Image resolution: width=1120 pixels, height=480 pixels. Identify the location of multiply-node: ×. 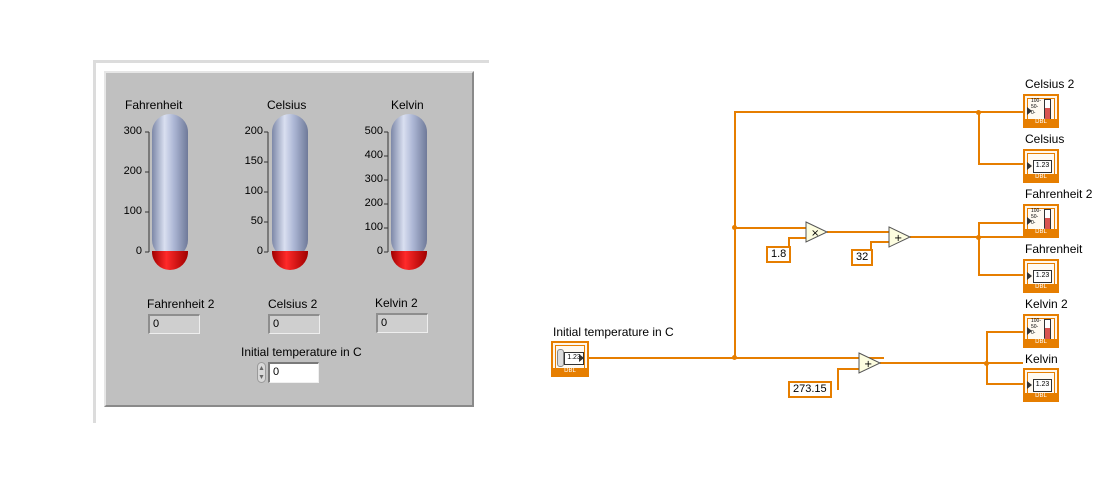
(817, 232).